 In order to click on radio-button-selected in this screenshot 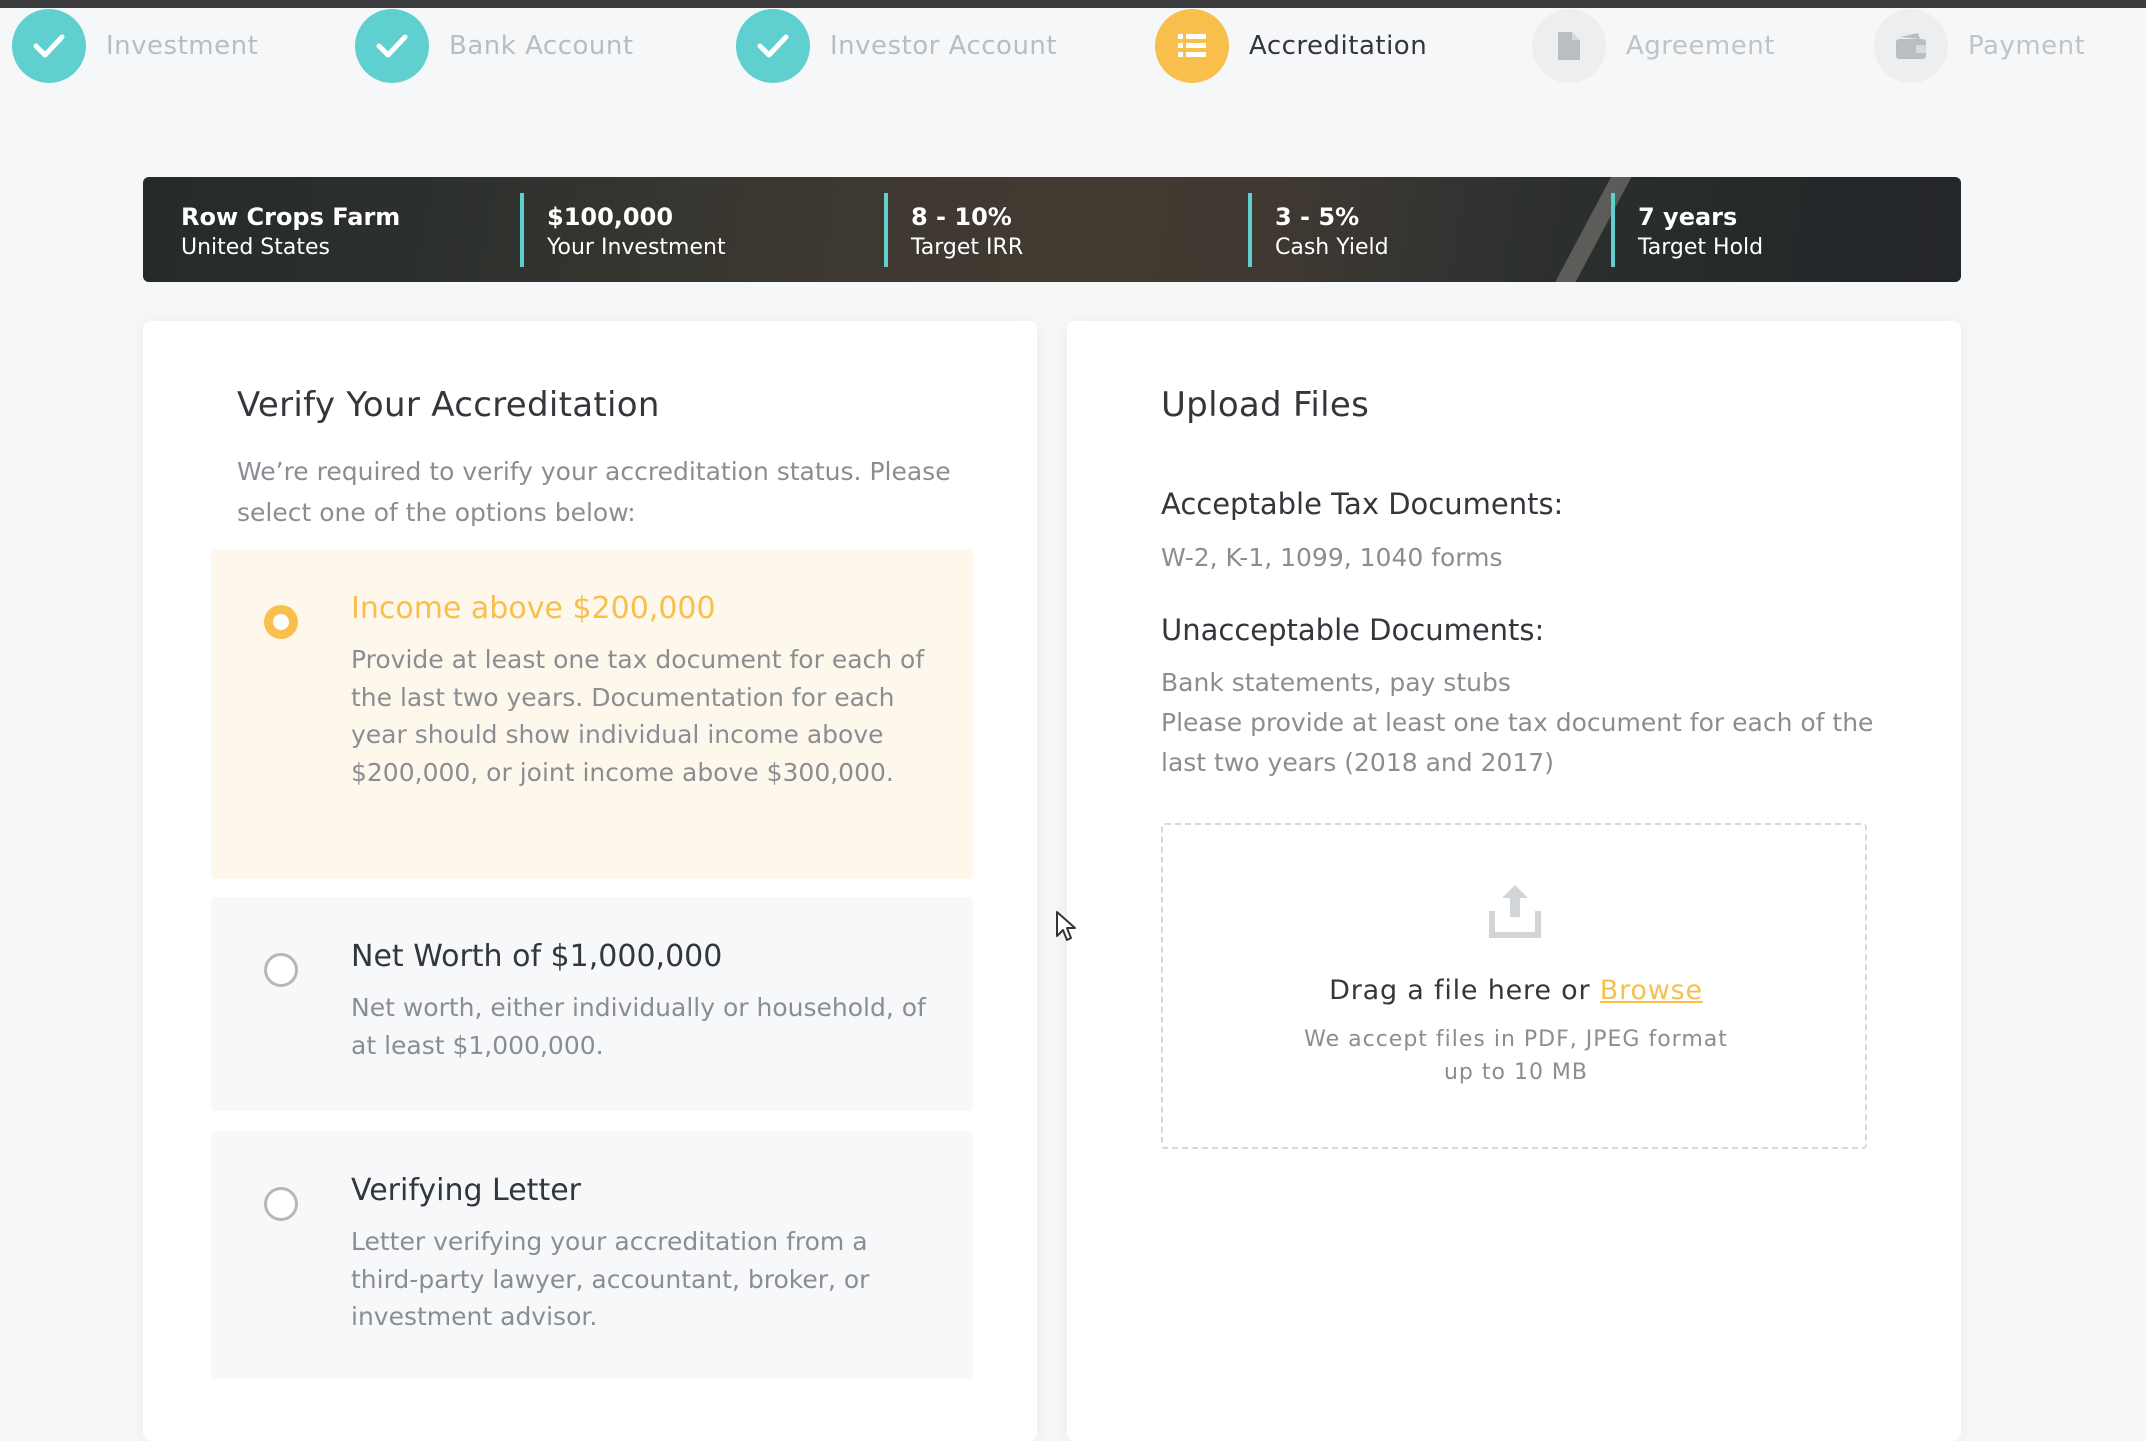, I will do `click(281, 622)`.